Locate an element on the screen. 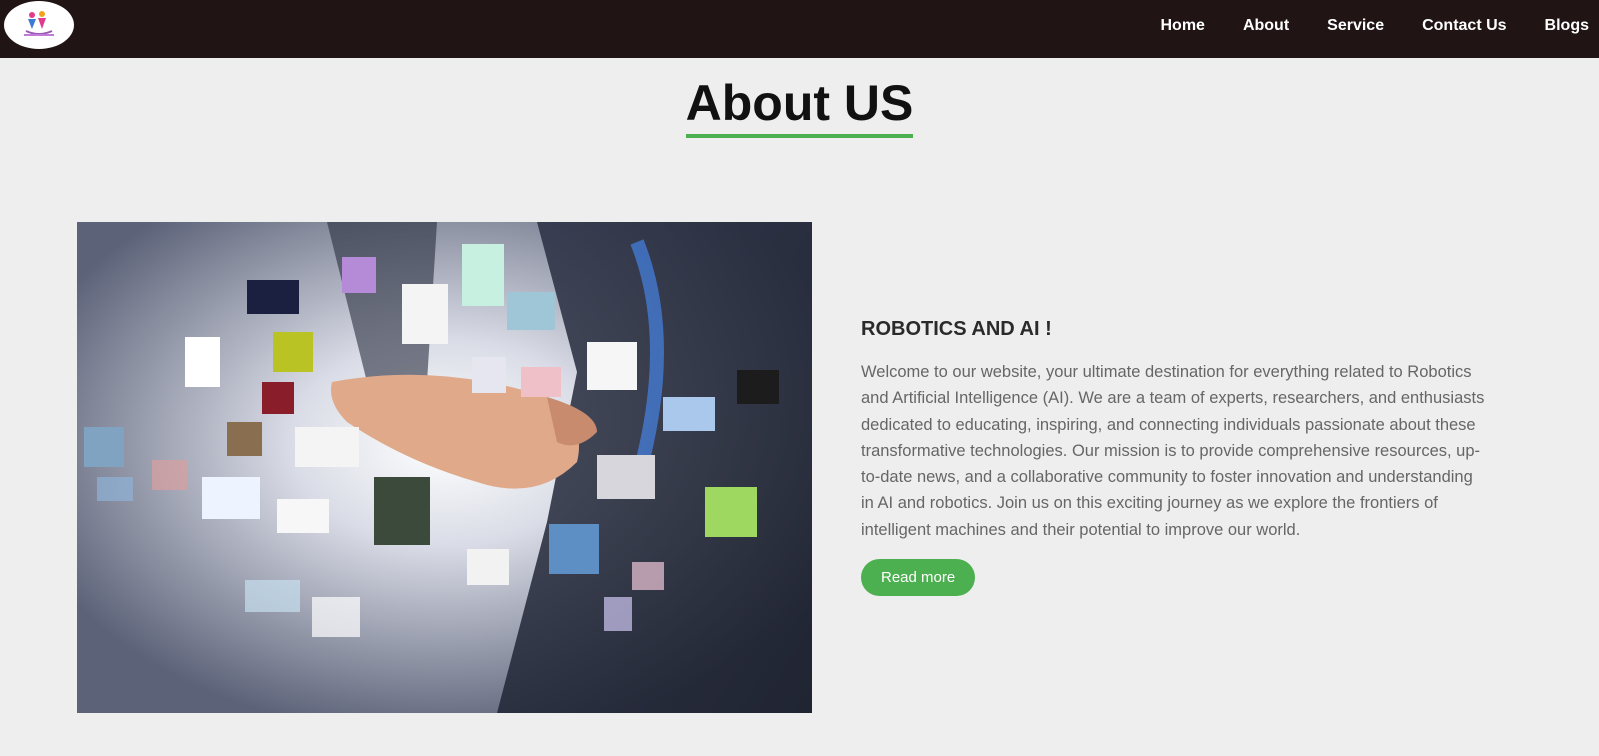 This screenshot has height=756, width=1599. nav-service: Service is located at coordinates (1355, 26).